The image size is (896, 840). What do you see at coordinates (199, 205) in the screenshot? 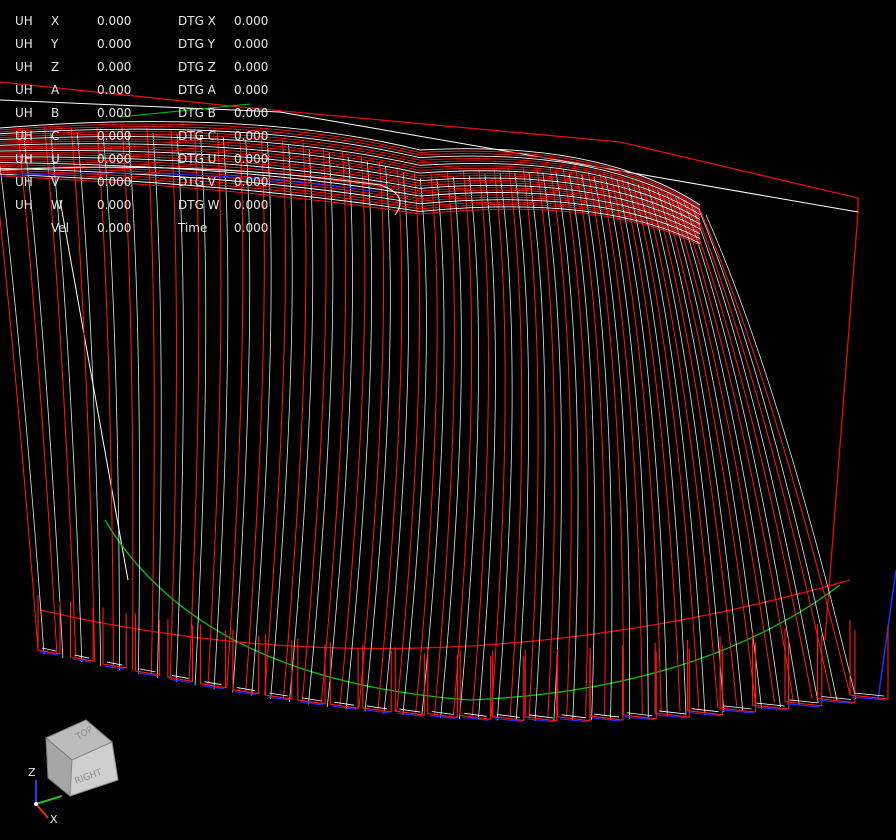
I see `dro-dtg-label: DTG W` at bounding box center [199, 205].